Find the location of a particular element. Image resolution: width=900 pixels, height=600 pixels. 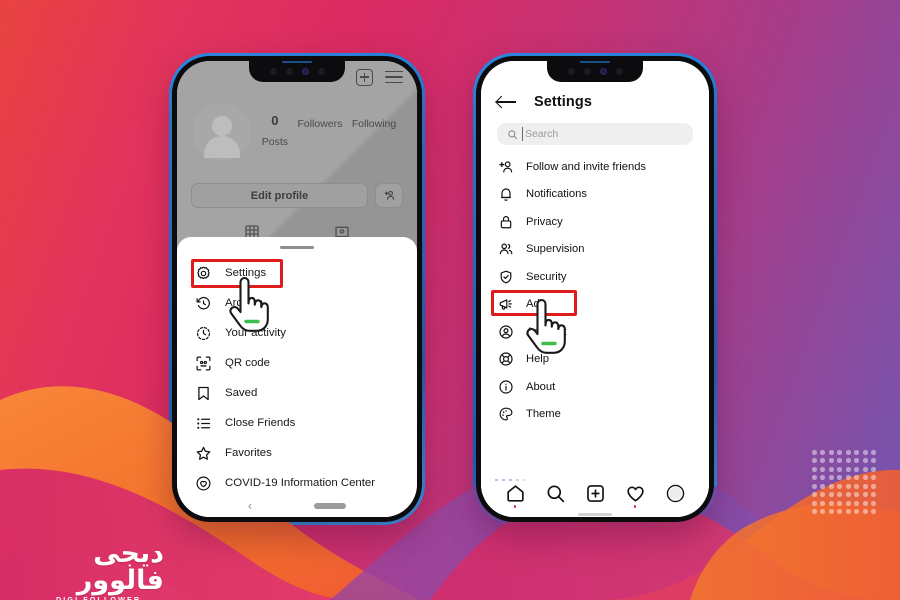

menu-item-qr-code-label: QR code is located at coordinates (247, 363).